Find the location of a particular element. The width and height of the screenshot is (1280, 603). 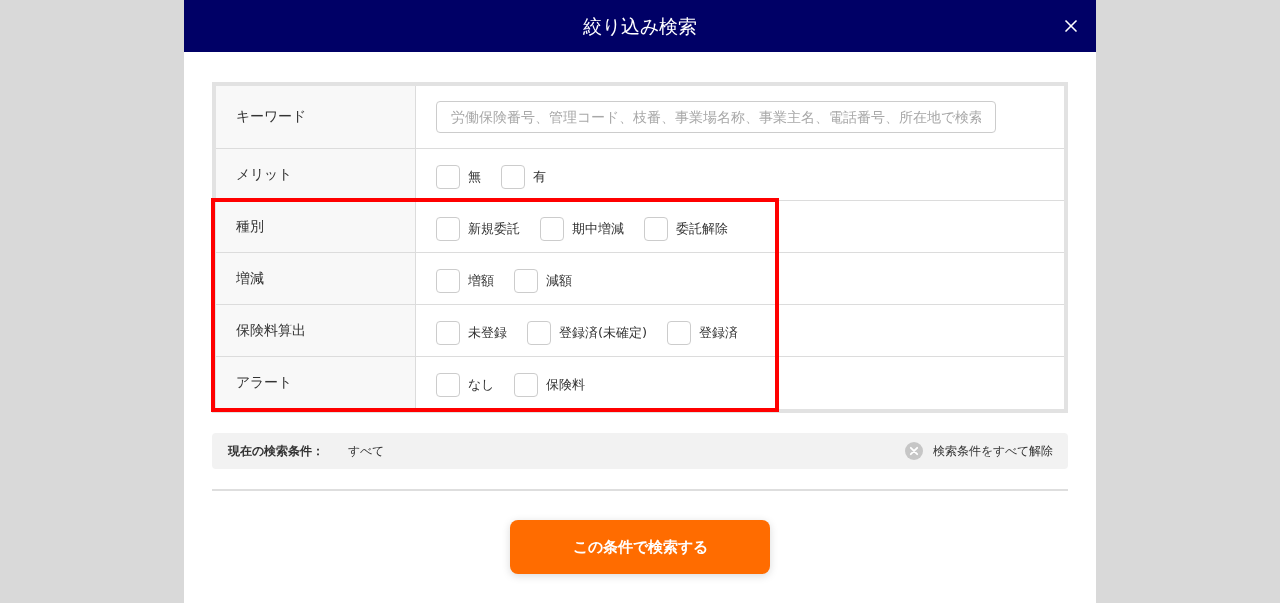

checkbox-label: 期中増減 is located at coordinates (598, 228).